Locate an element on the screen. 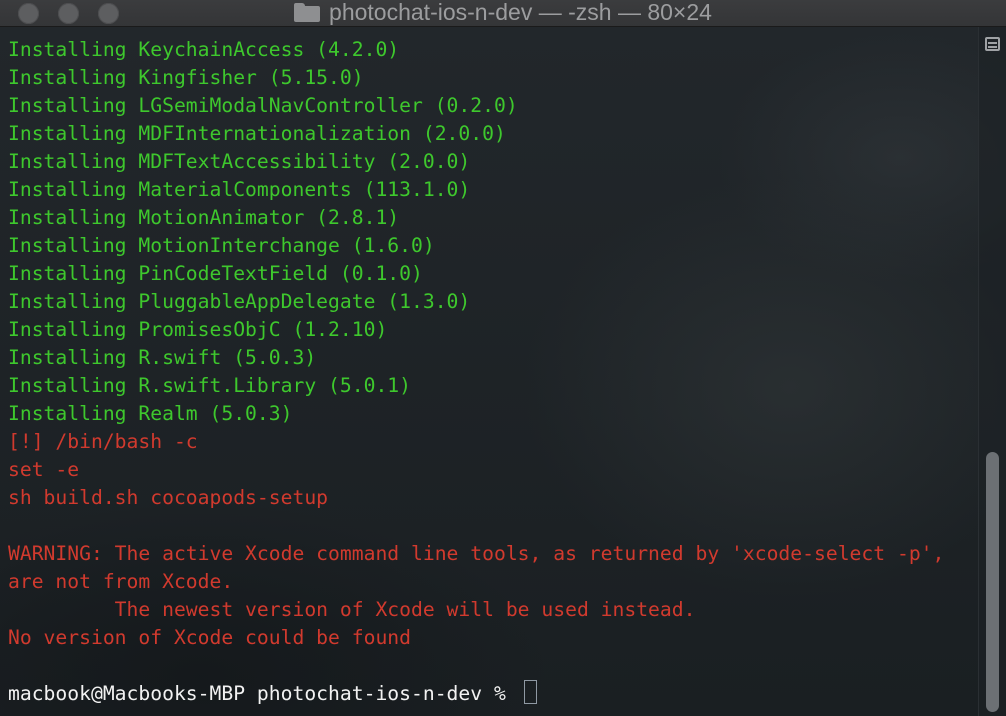 The image size is (1006, 716). terminal-line: Installing R.swift.Library (5.0.1) is located at coordinates (209, 385).